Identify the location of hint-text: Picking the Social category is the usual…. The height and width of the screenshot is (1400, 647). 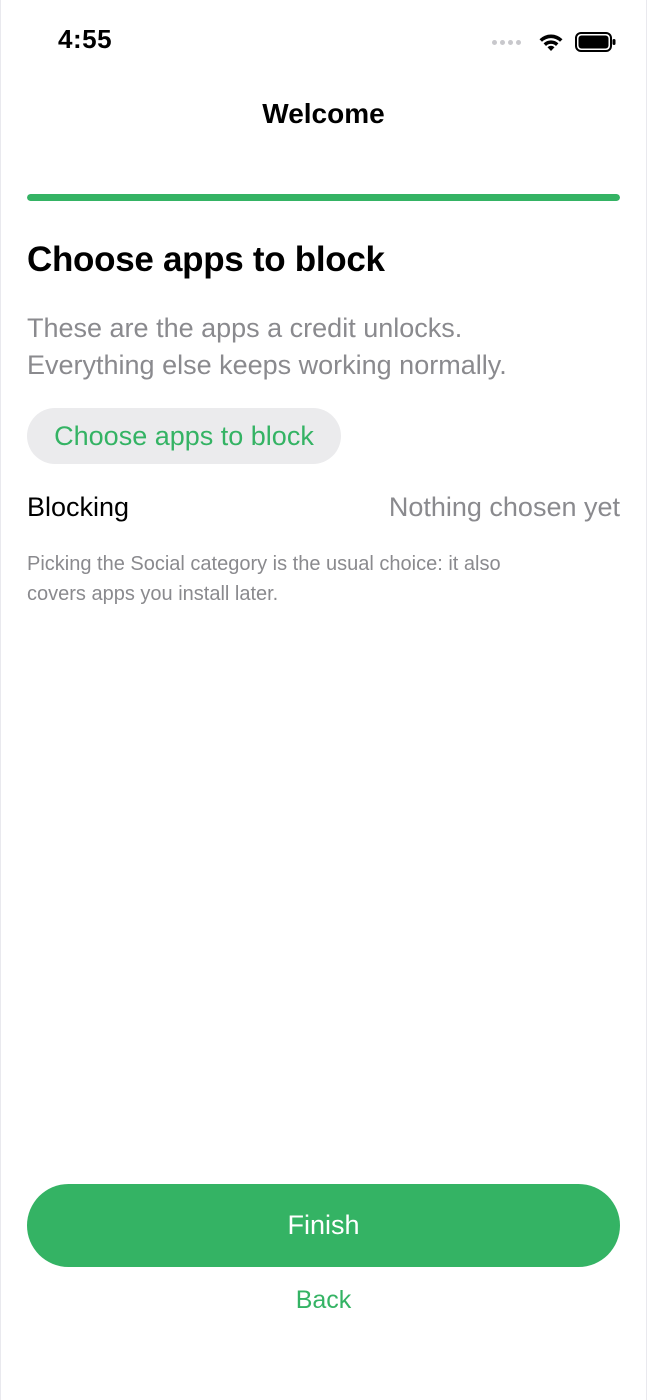
(317, 579).